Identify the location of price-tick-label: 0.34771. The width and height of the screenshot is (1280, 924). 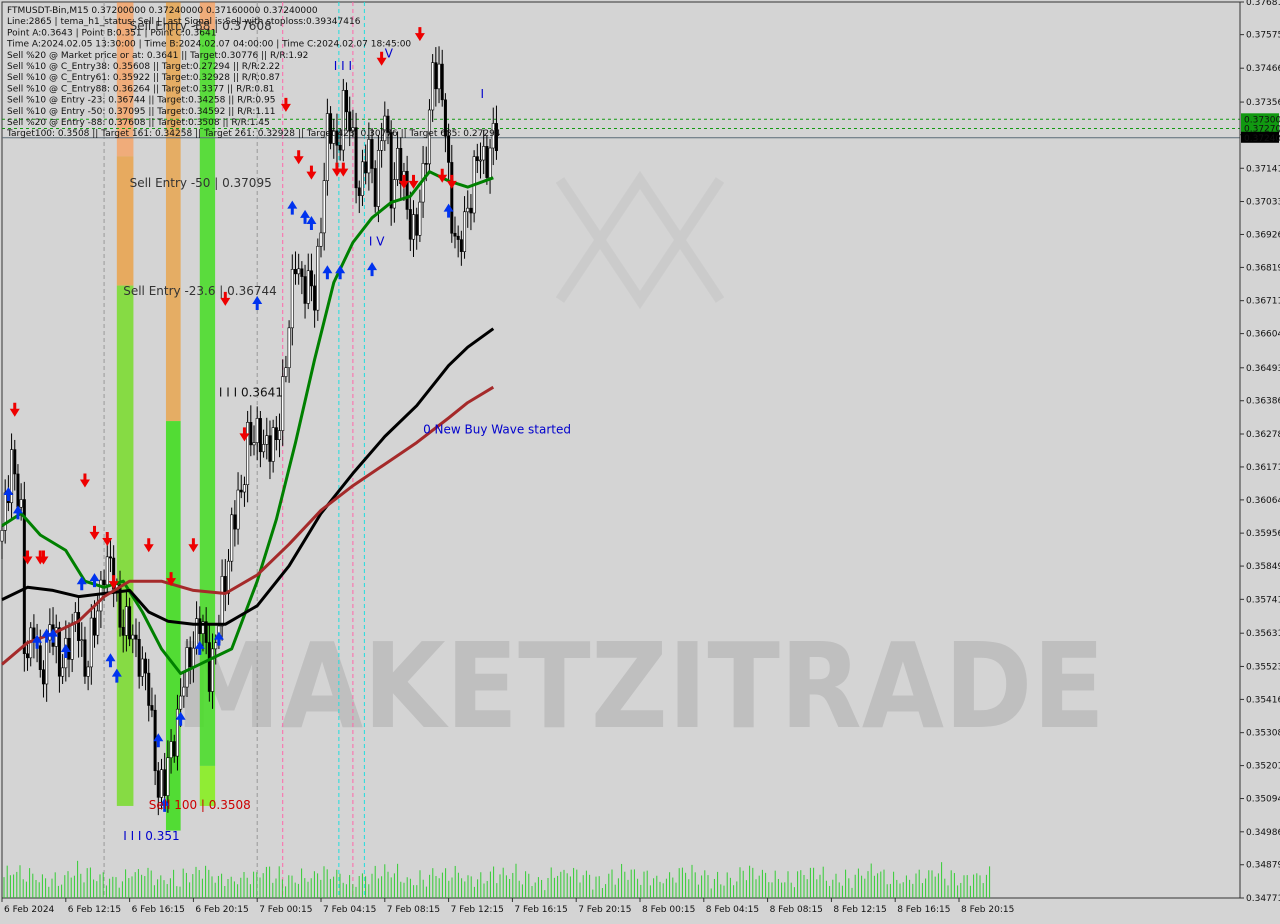
(1263, 899).